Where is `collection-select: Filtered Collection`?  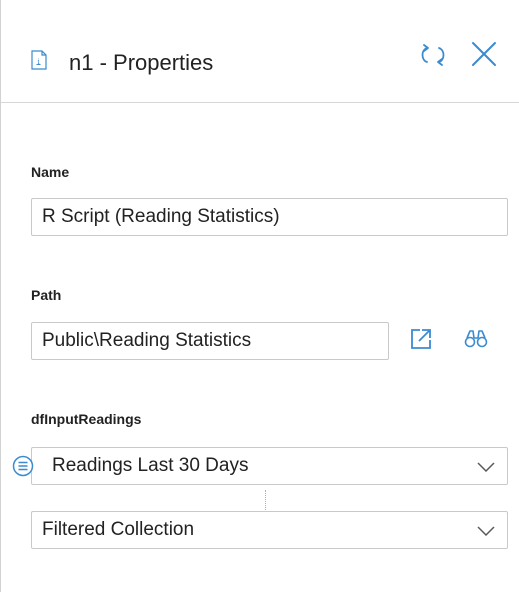
collection-select: Filtered Collection is located at coordinates (269, 530).